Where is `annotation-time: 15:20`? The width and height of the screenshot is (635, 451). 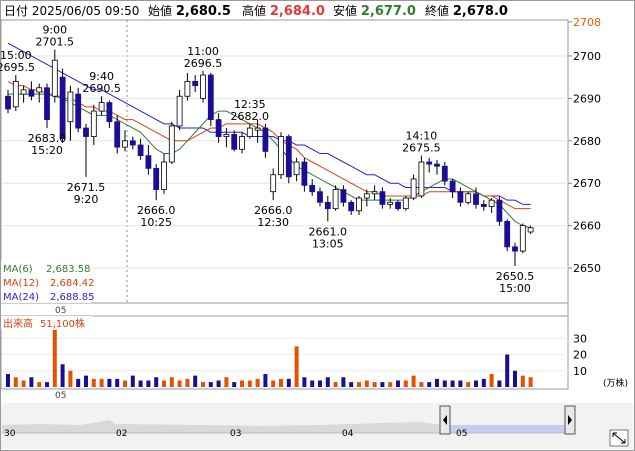
annotation-time: 15:20 is located at coordinates (47, 150).